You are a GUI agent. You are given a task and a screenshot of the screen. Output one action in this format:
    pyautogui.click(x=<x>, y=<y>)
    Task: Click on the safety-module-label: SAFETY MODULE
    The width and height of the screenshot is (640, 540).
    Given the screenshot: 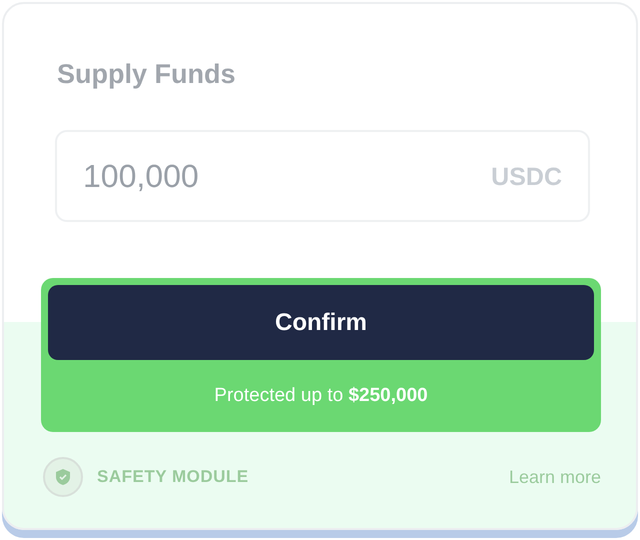 What is the action you would take?
    pyautogui.click(x=173, y=477)
    